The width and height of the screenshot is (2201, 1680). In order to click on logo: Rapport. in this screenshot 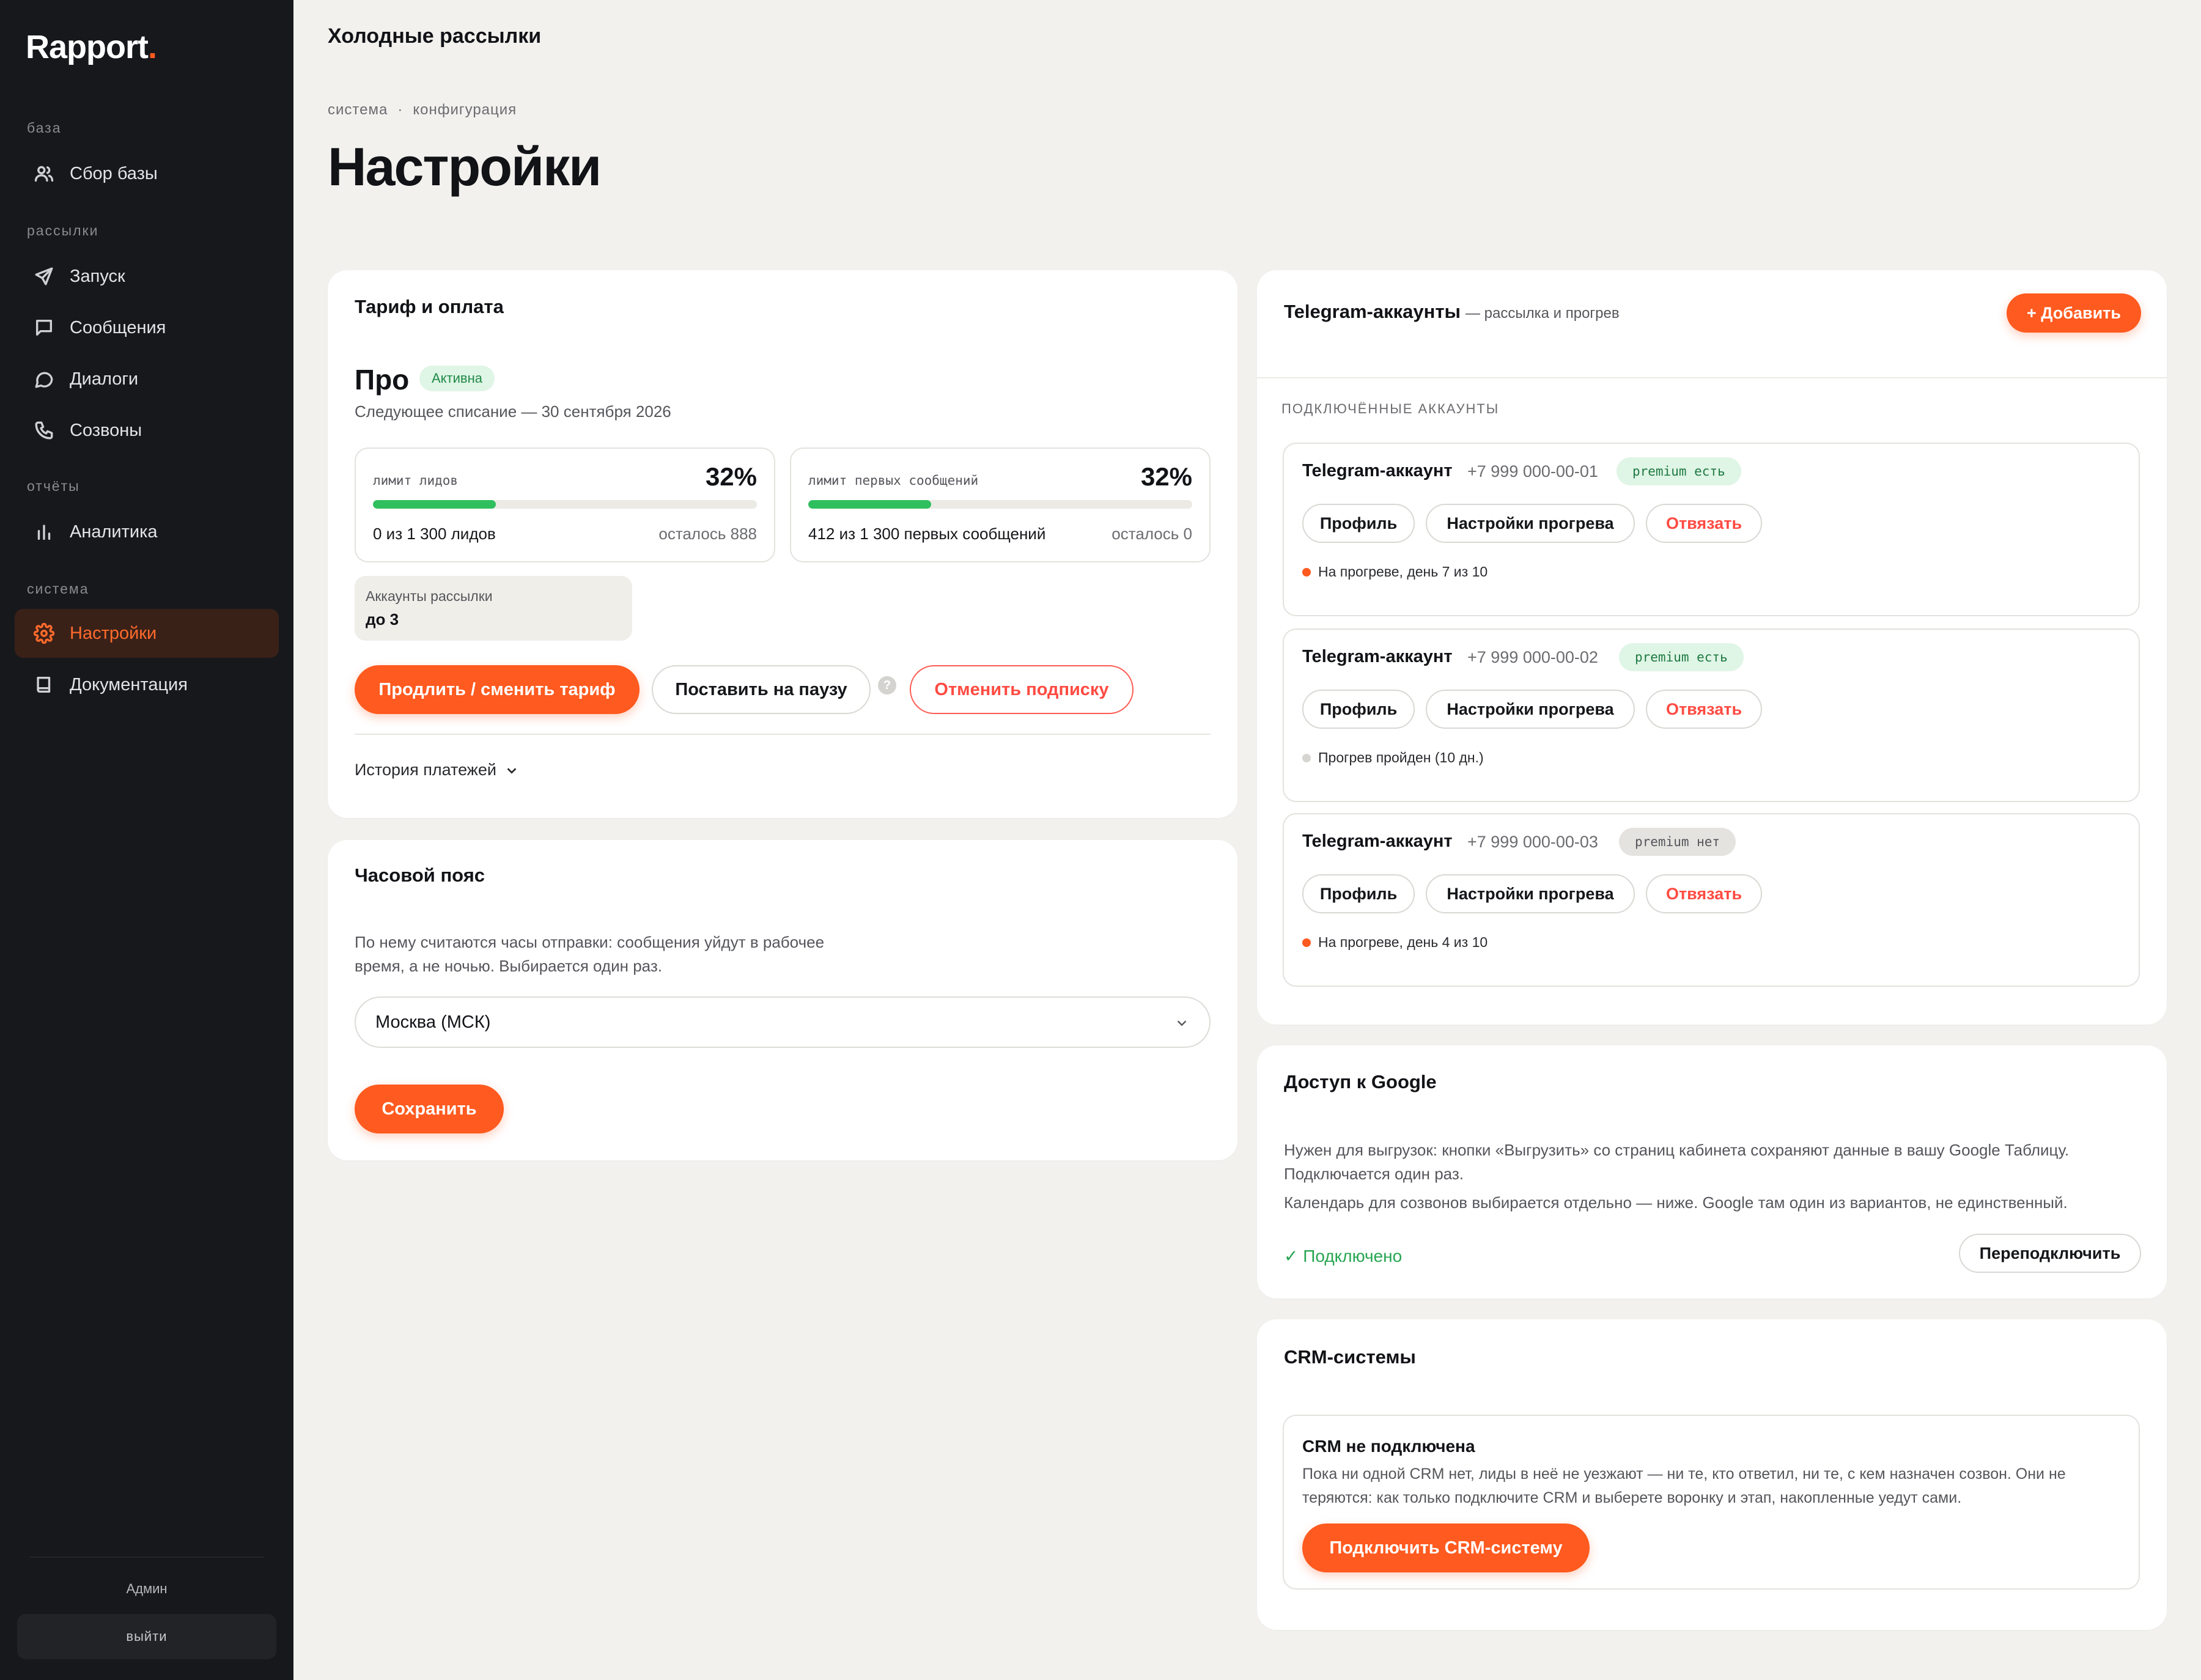, I will do `click(91, 47)`.